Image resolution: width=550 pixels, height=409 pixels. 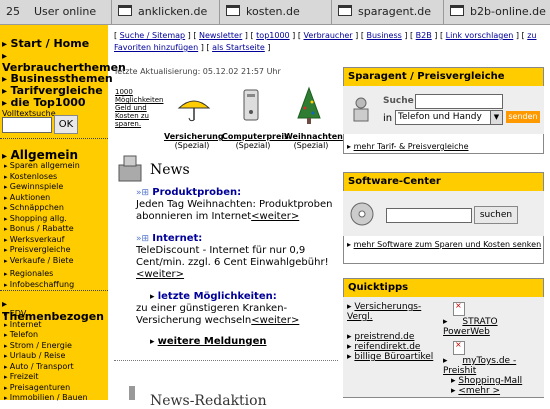 What do you see at coordinates (40, 155) in the screenshot?
I see `section-allgemein: ▸ Allgemein` at bounding box center [40, 155].